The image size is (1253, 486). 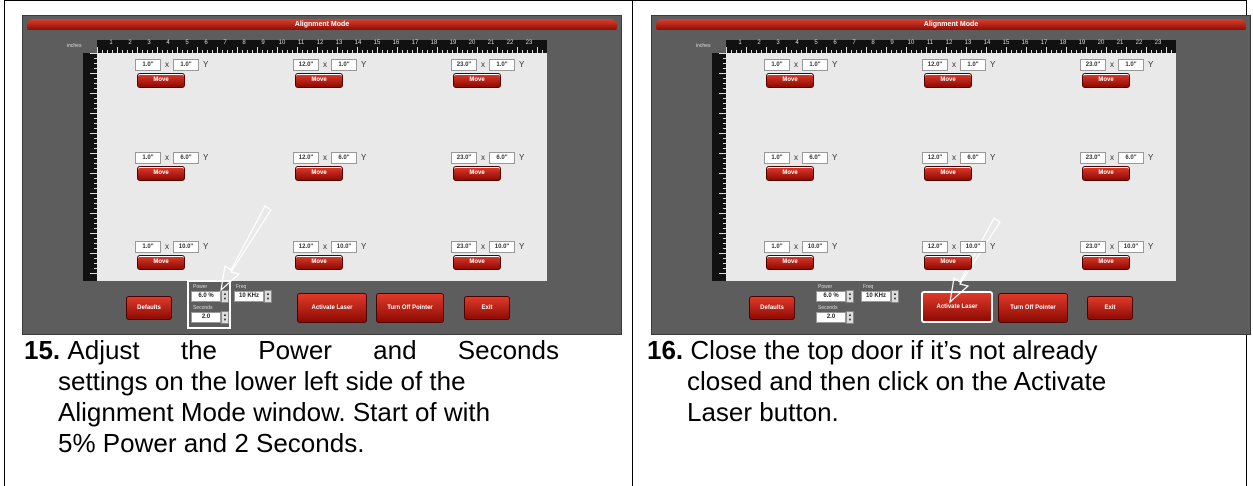 I want to click on ruler-number: 2, so click(x=130, y=43).